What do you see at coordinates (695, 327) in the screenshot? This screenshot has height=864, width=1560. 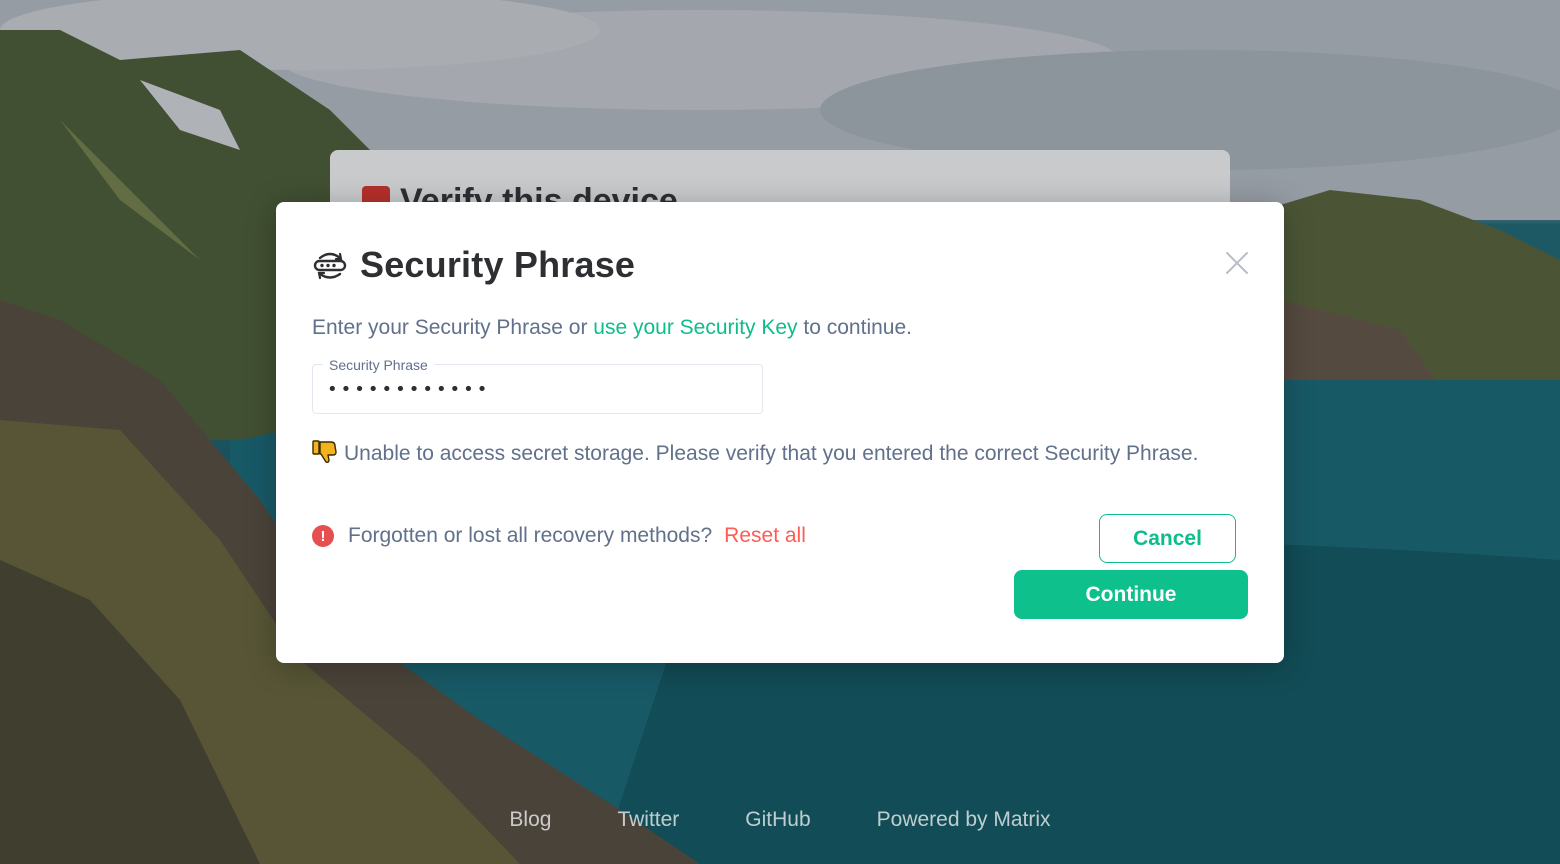 I see `use-security-key-link: use your Security Key` at bounding box center [695, 327].